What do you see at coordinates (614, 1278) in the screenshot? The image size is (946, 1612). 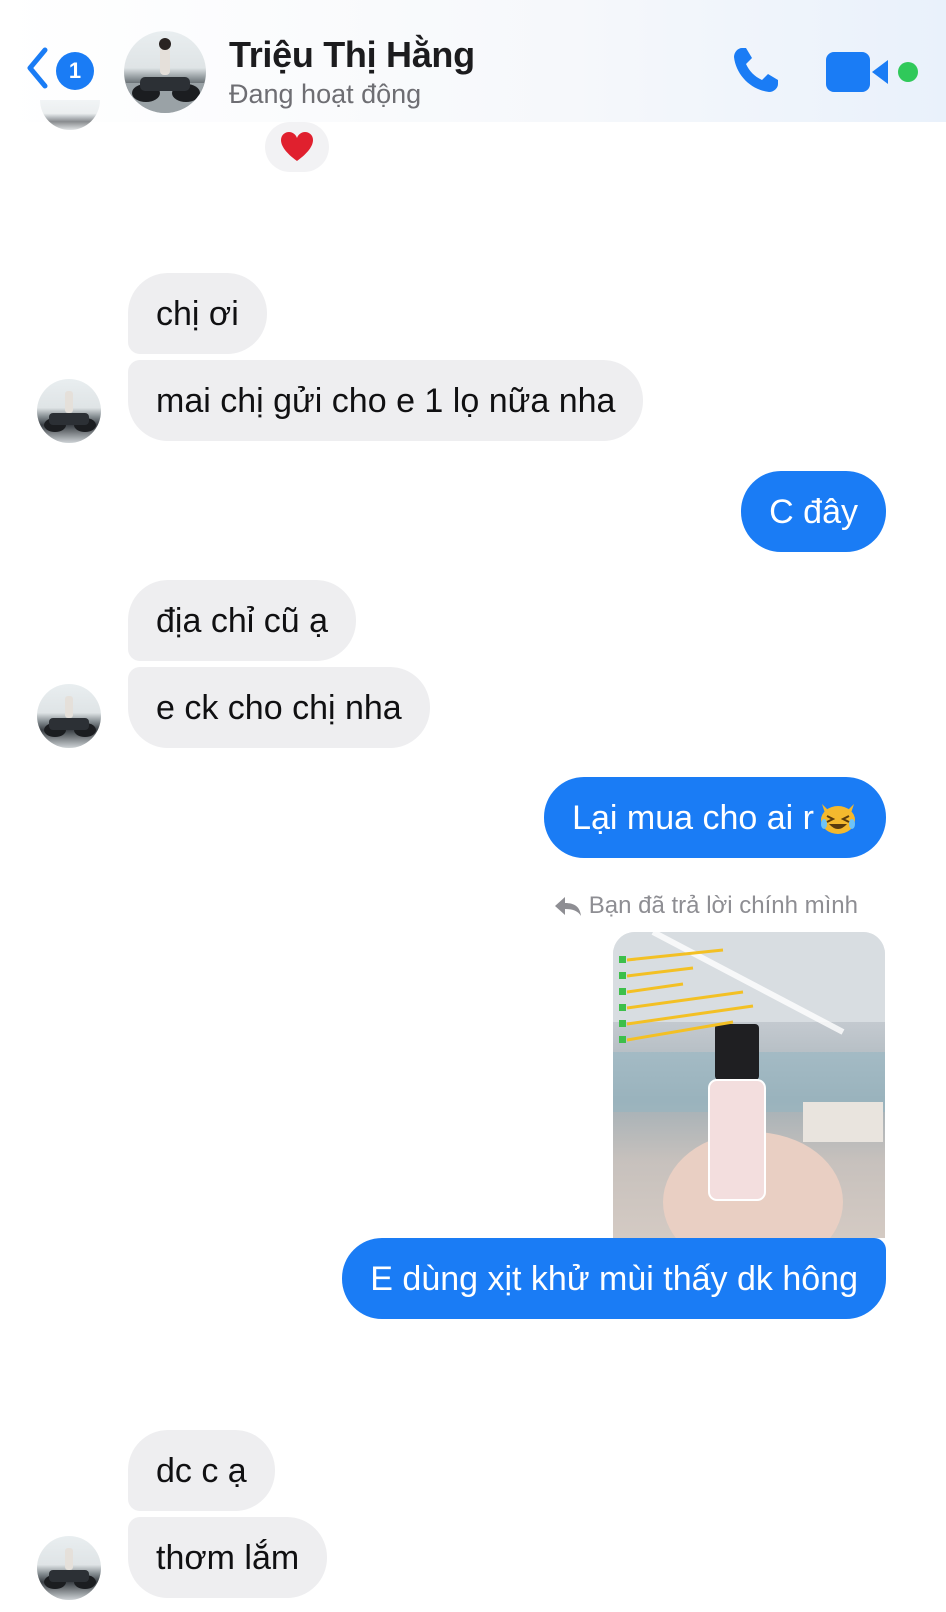 I see `sent-message-bubble: E dùng xịt khử mùi thấy dk hông` at bounding box center [614, 1278].